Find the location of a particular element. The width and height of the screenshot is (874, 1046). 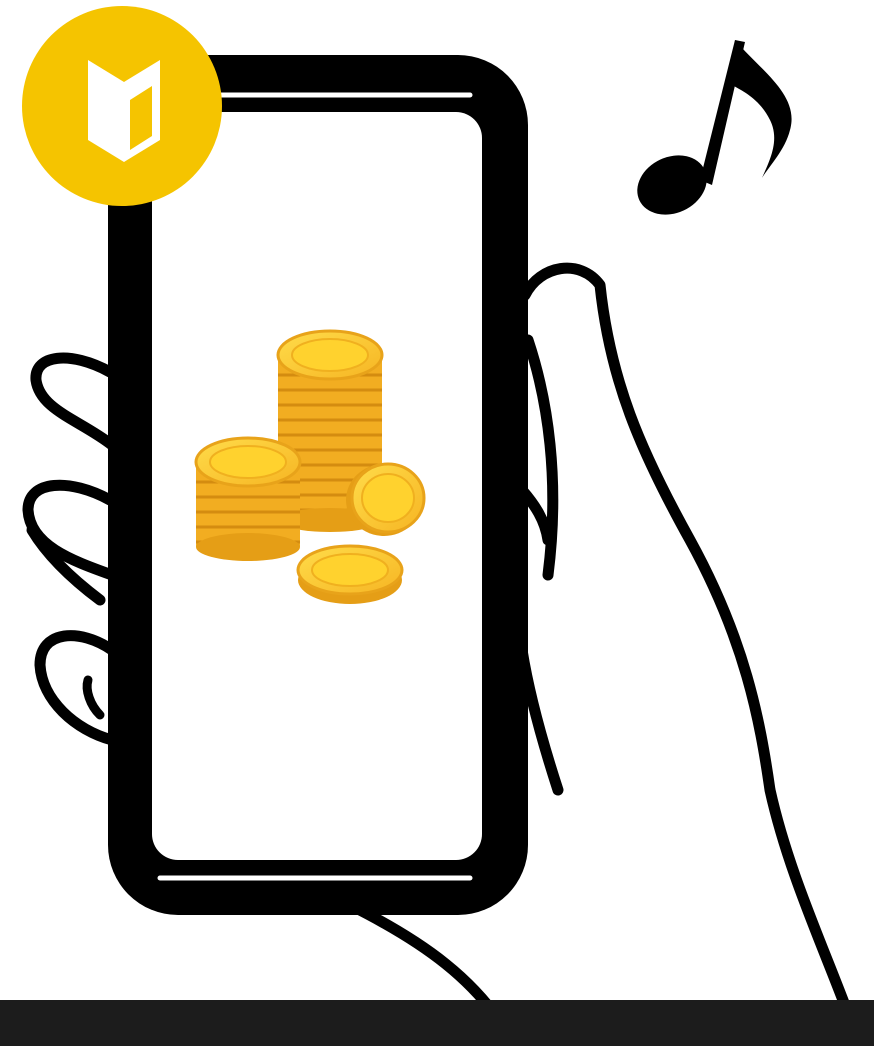

coin-flat is located at coordinates (350, 574).